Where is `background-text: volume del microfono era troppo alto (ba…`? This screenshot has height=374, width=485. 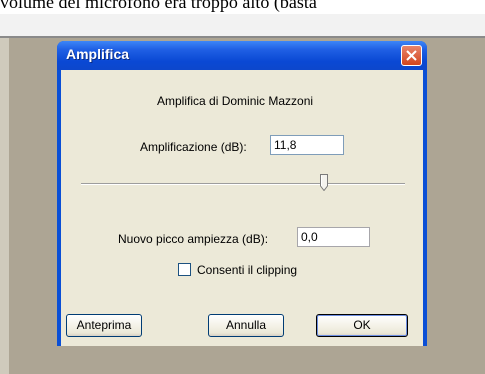
background-text: volume del microfono era troppo alto (ba… is located at coordinates (158, 6).